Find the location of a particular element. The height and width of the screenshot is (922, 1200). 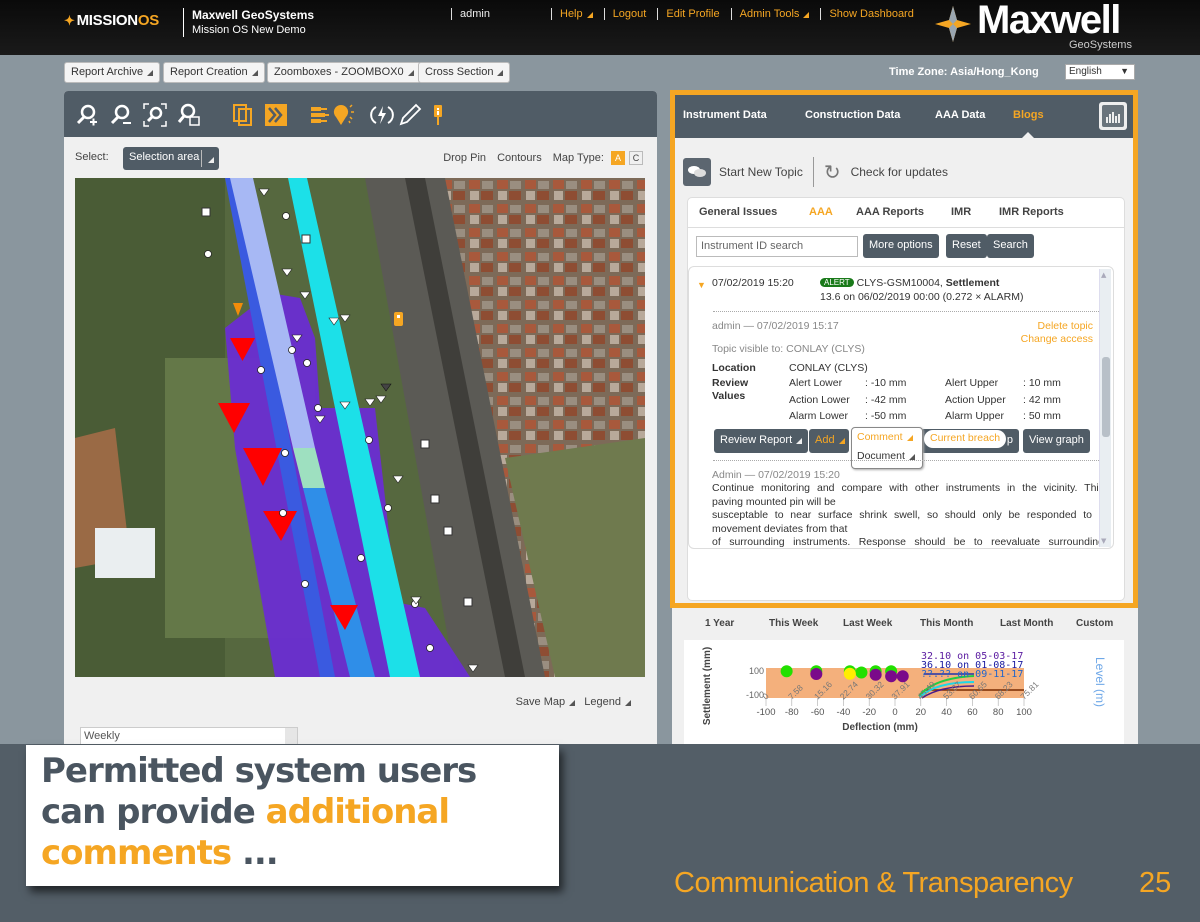

entry-scrollbar: ▲ ▼ is located at coordinates (1105, 408).